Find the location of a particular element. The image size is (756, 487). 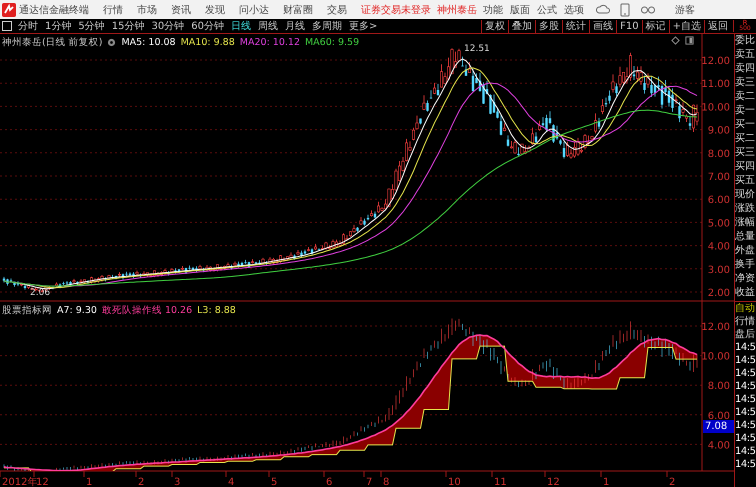

time-axis-label: 7 is located at coordinates (369, 482).